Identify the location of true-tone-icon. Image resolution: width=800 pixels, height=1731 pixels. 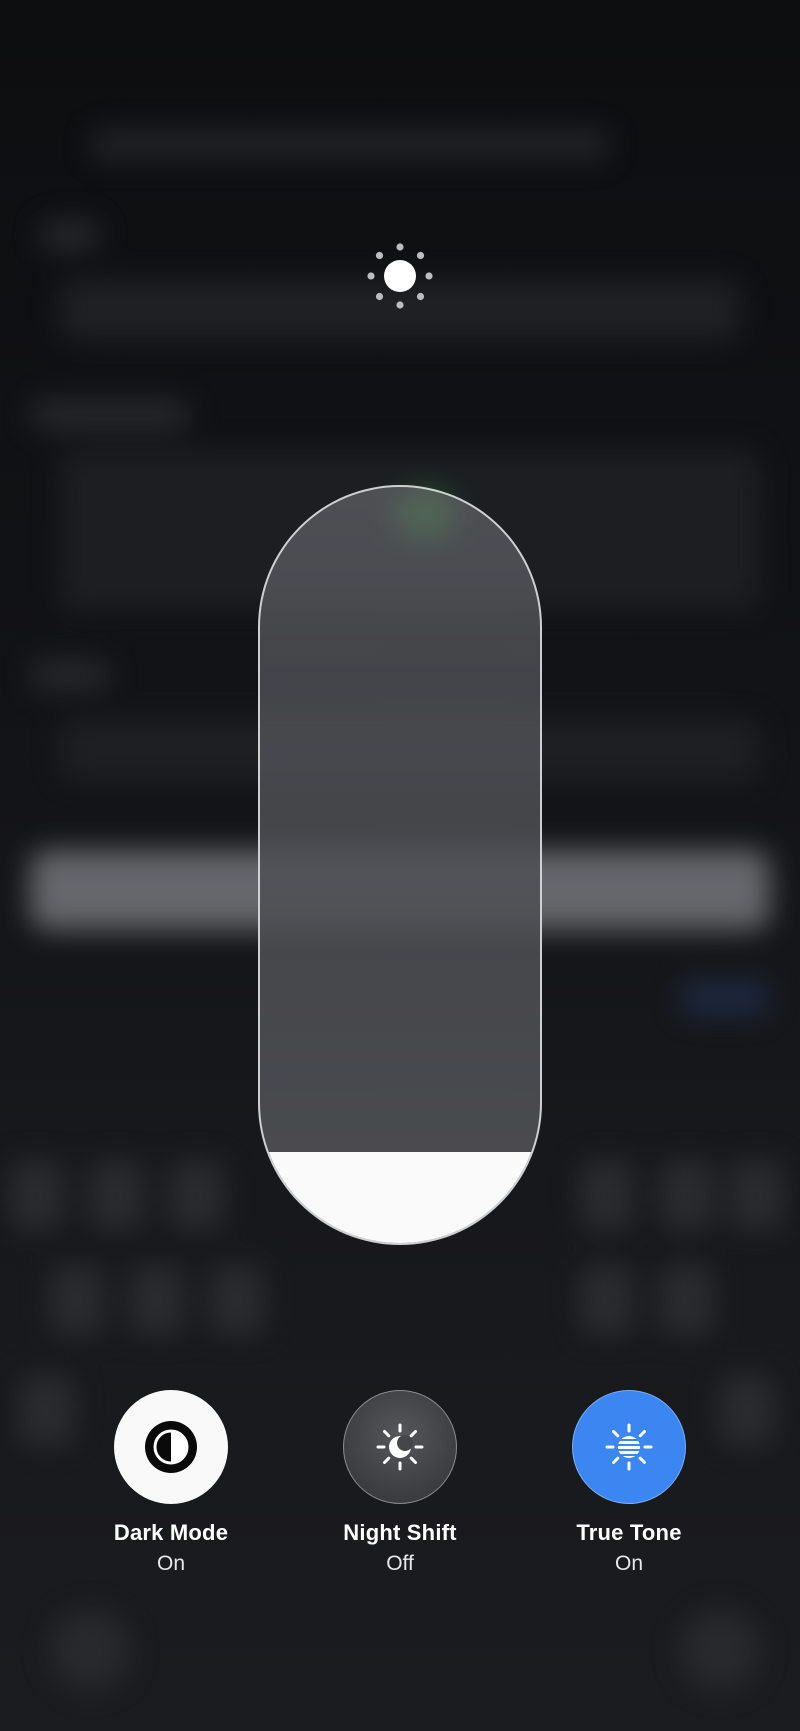
(629, 1447).